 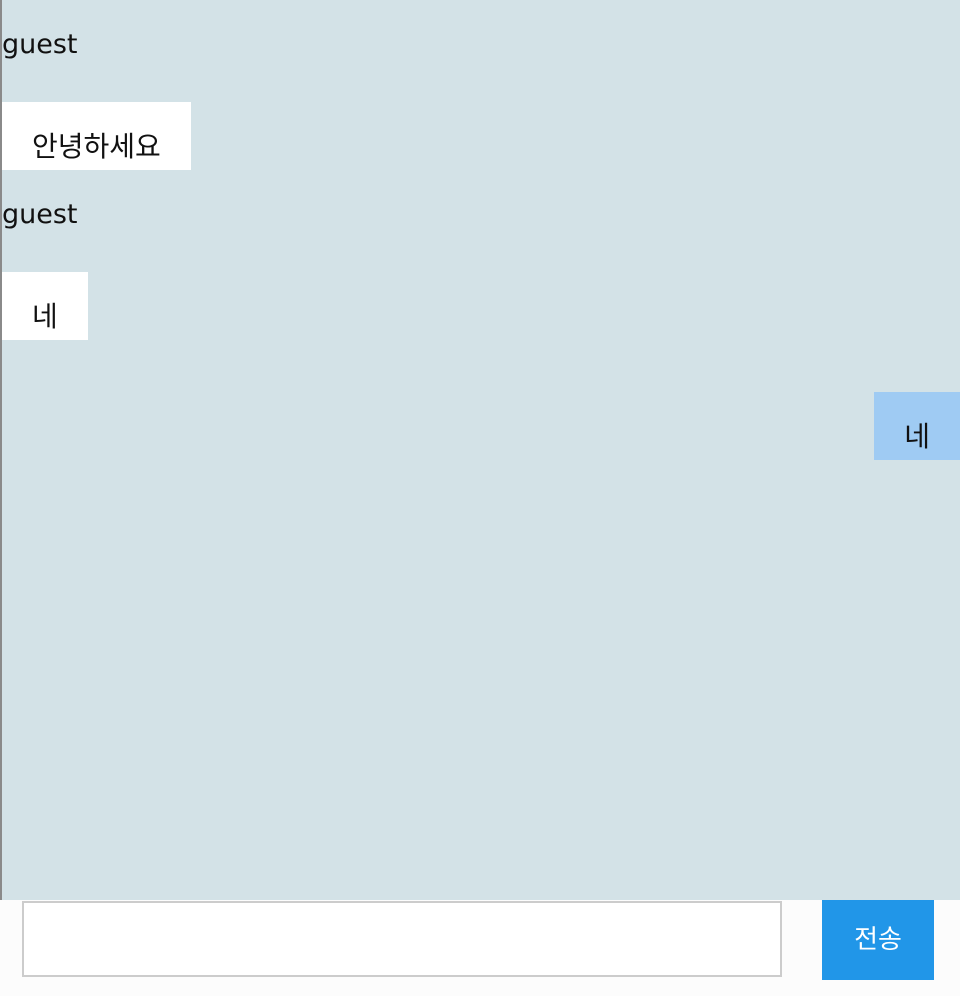 I want to click on send-button: 전송, so click(x=878, y=940).